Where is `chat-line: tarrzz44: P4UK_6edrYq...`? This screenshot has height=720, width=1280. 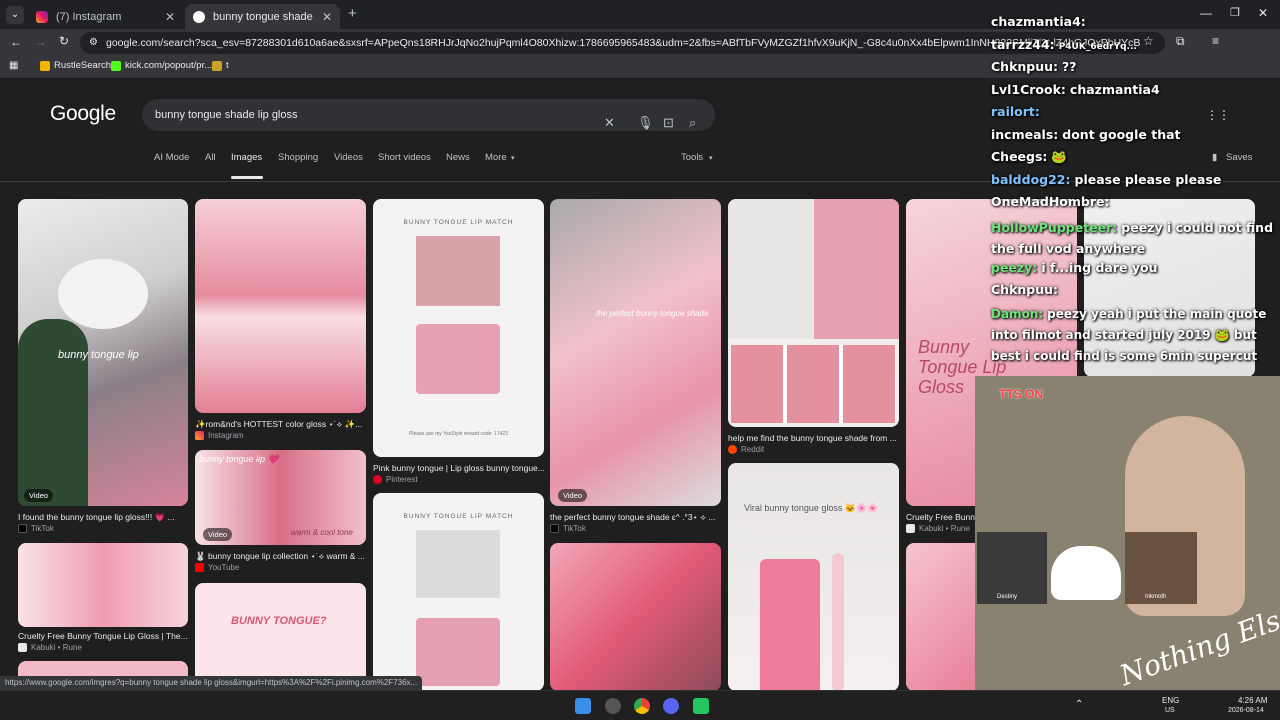 chat-line: tarrzz44: P4UK_6edrYq... is located at coordinates (1064, 44).